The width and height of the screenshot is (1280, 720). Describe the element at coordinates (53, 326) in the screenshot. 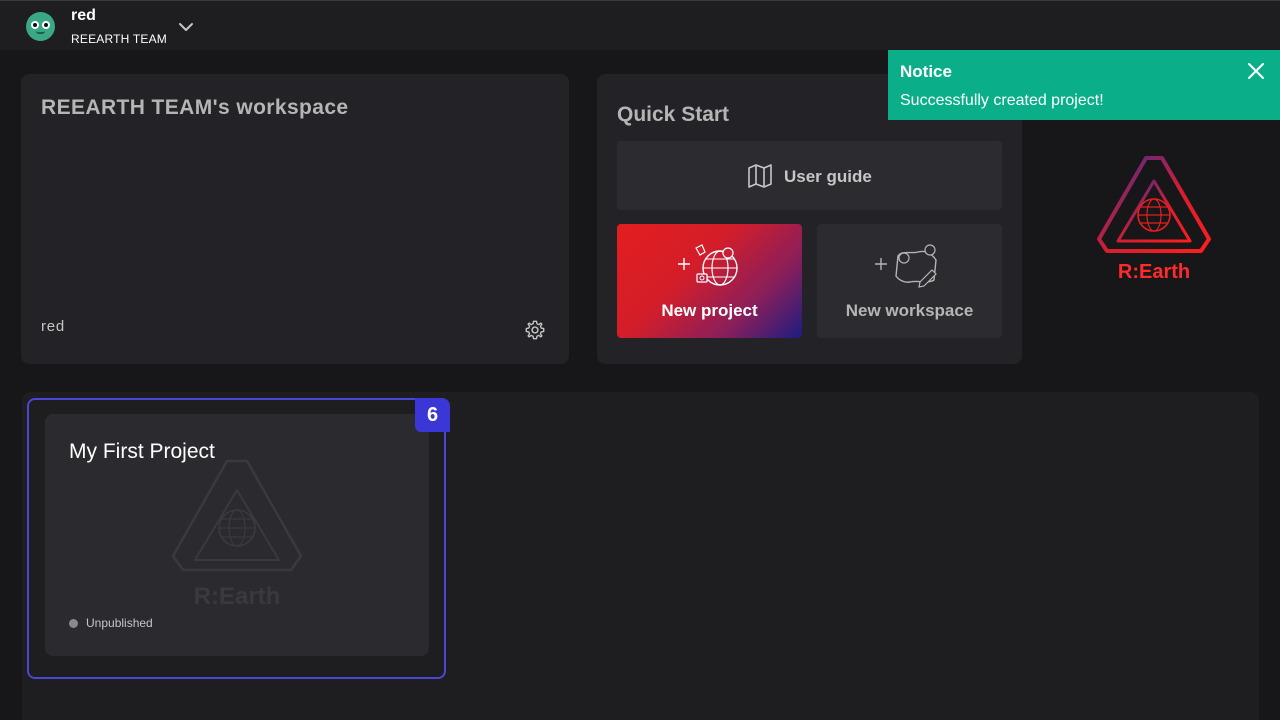

I see `workspace-member: red` at that location.